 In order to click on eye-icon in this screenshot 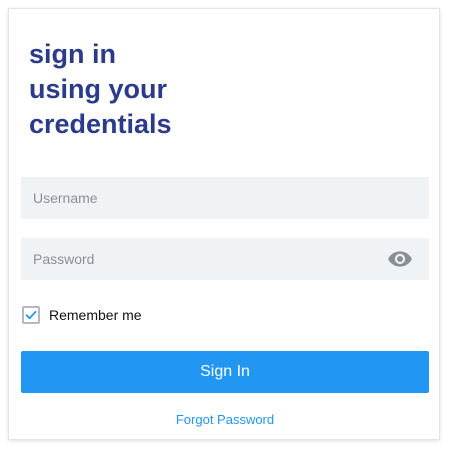, I will do `click(400, 259)`.